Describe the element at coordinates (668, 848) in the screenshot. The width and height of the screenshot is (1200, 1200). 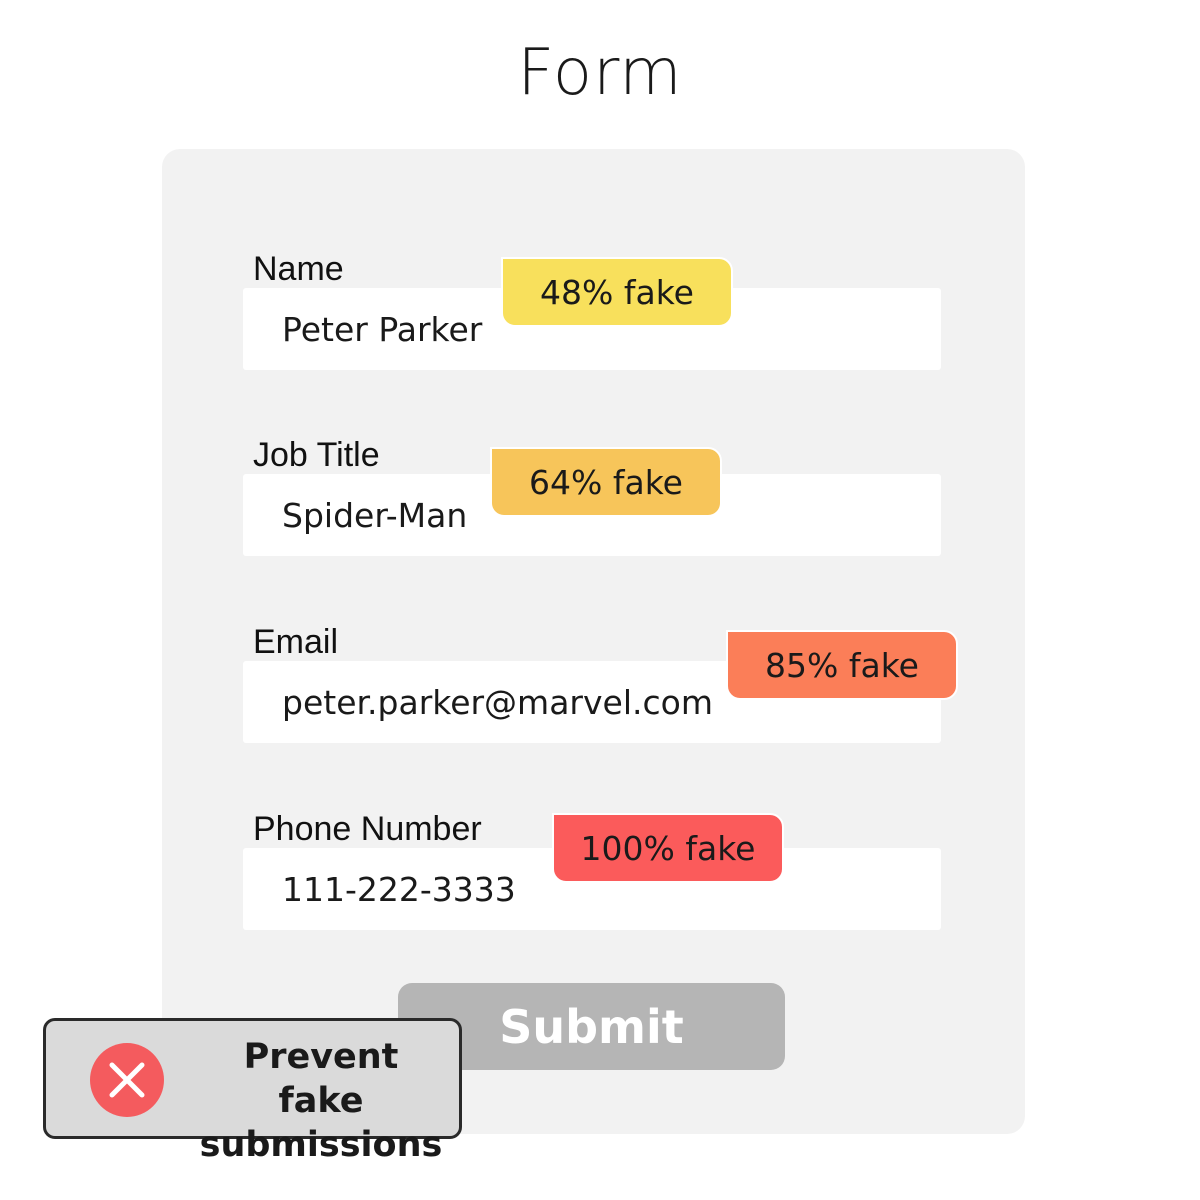
I see `phone-number-fake-badge: 100% fake` at that location.